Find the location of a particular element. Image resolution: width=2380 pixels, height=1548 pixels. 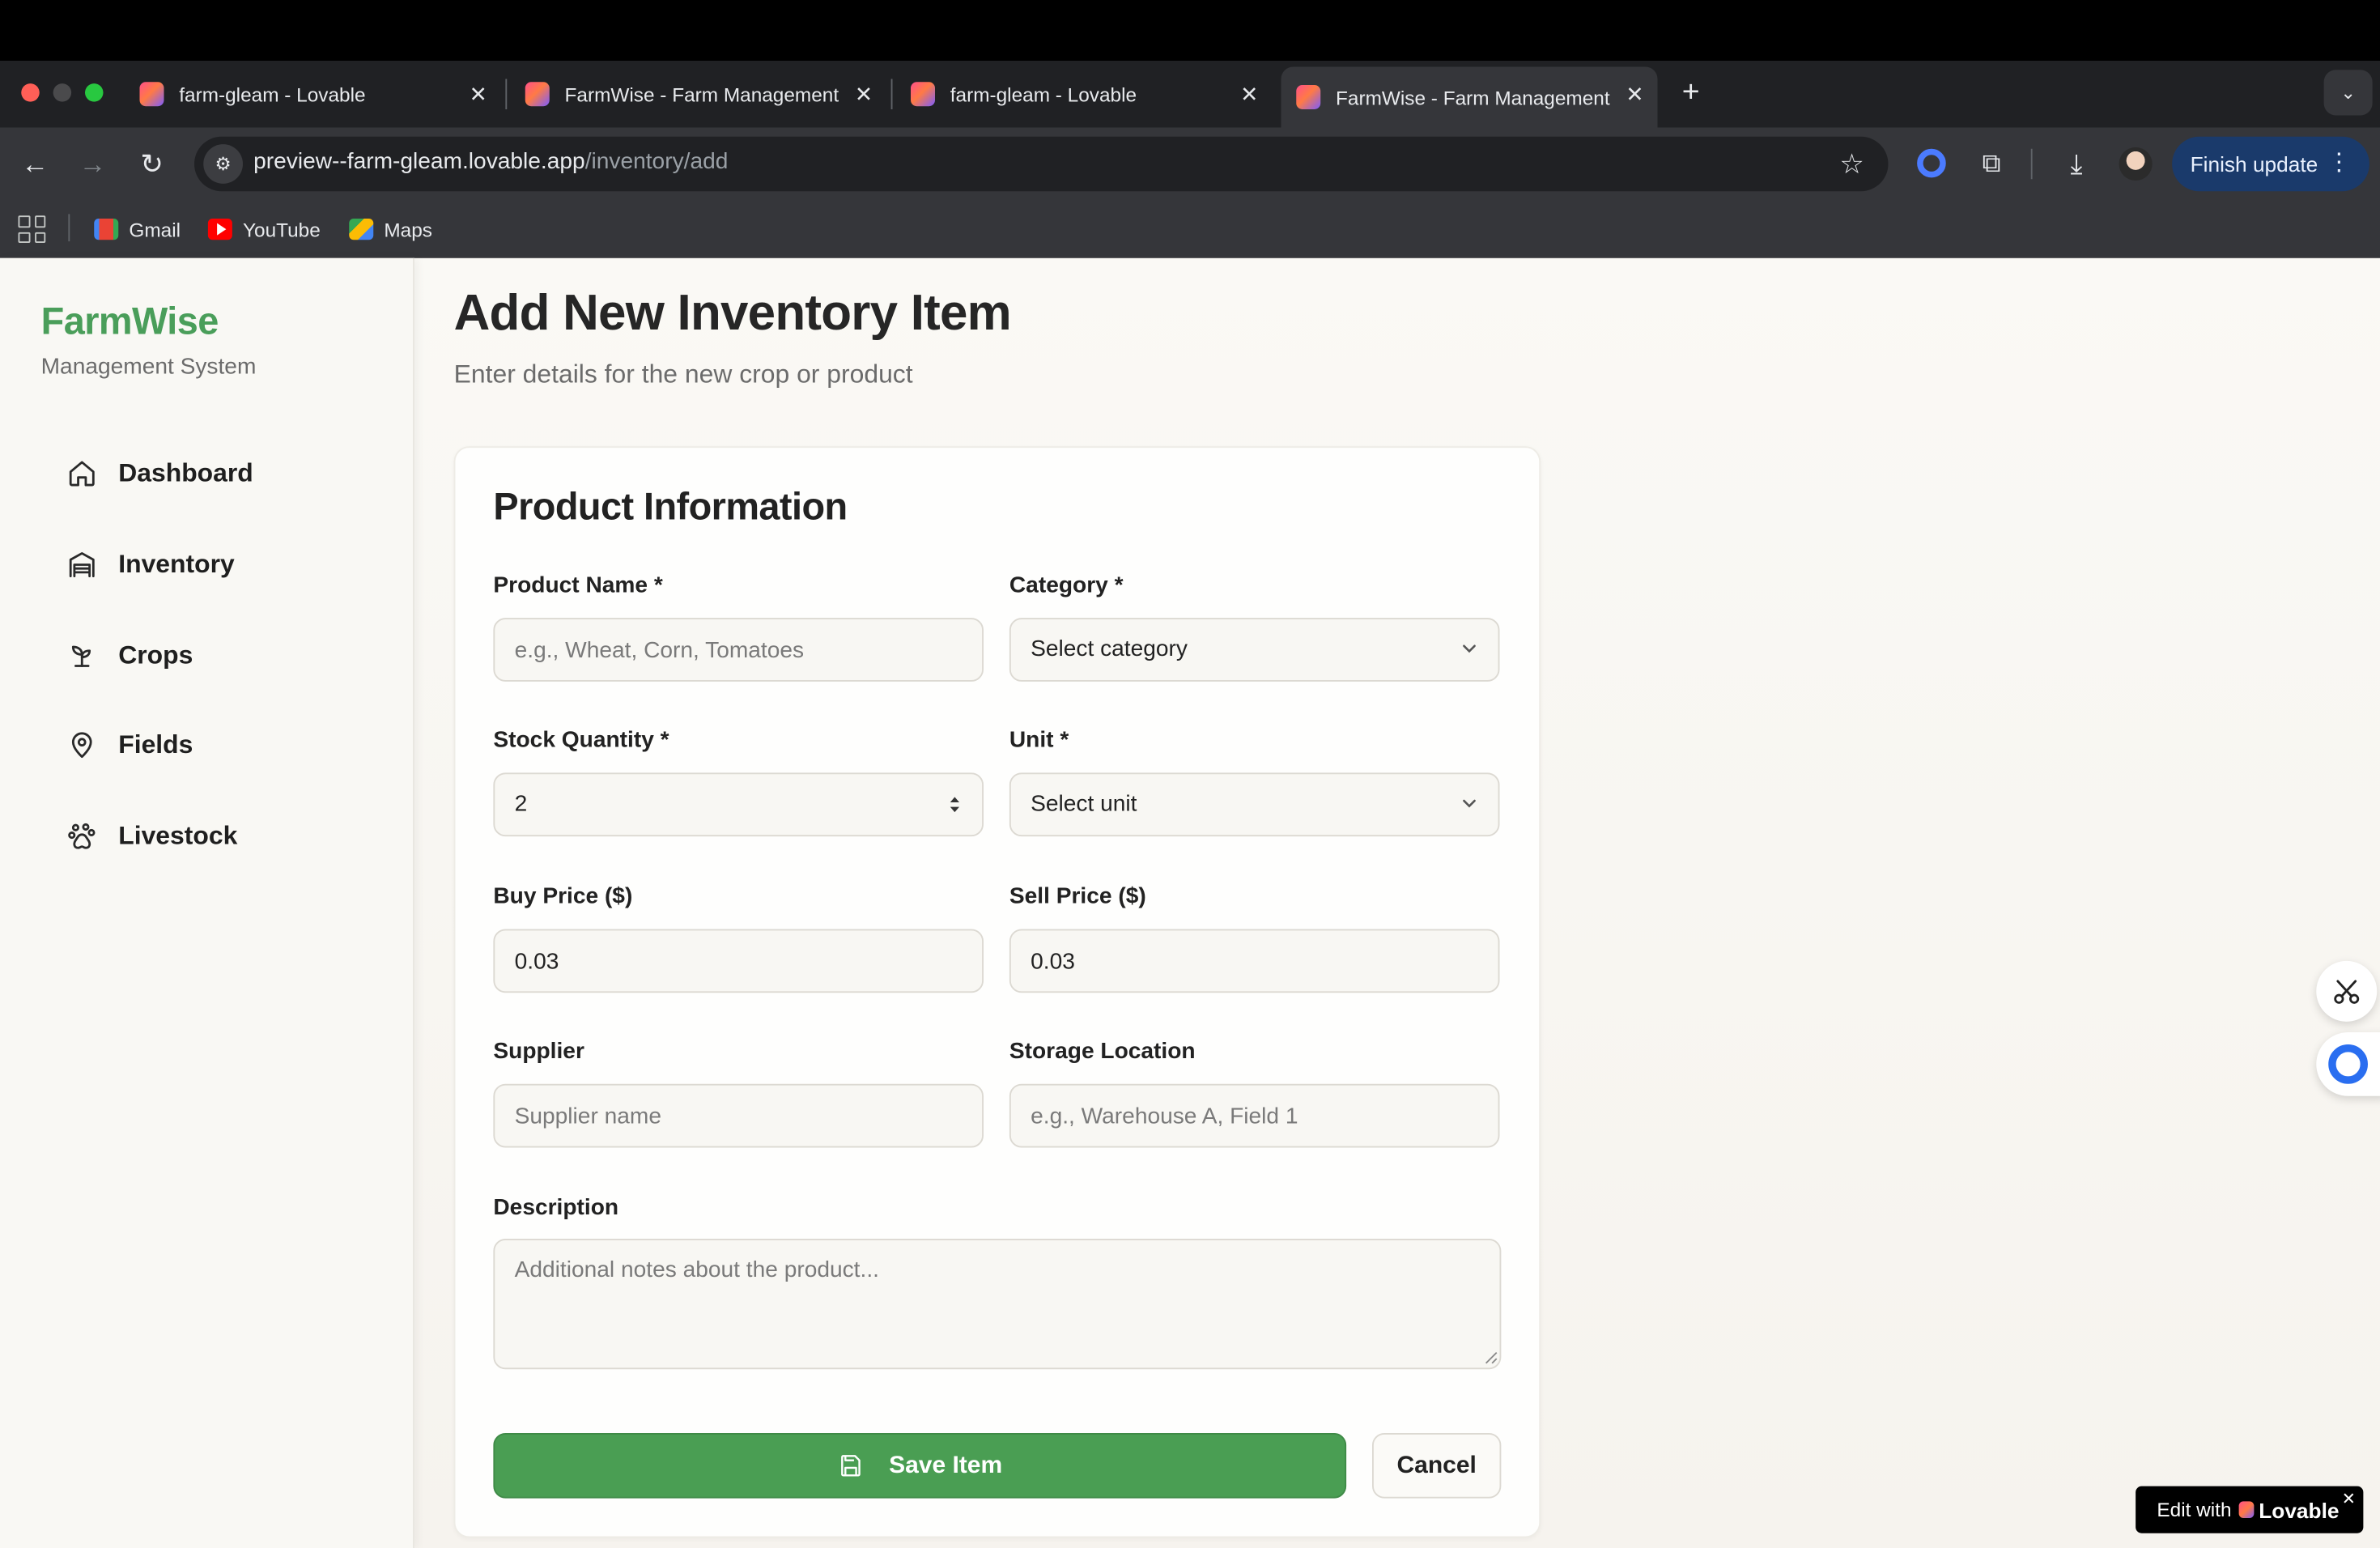

sidebar-item-label: Dashboard is located at coordinates (185, 472).